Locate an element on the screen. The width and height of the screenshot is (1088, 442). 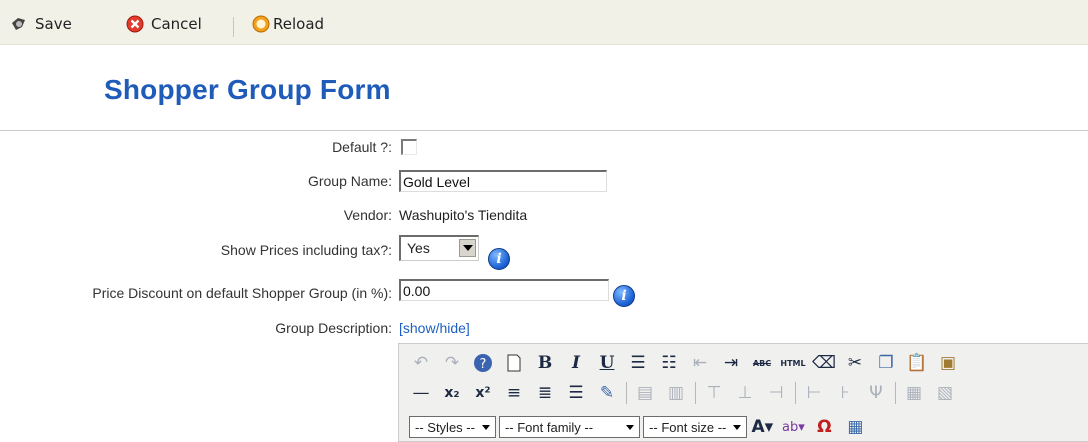
undo-icon: ↶ is located at coordinates (421, 363).